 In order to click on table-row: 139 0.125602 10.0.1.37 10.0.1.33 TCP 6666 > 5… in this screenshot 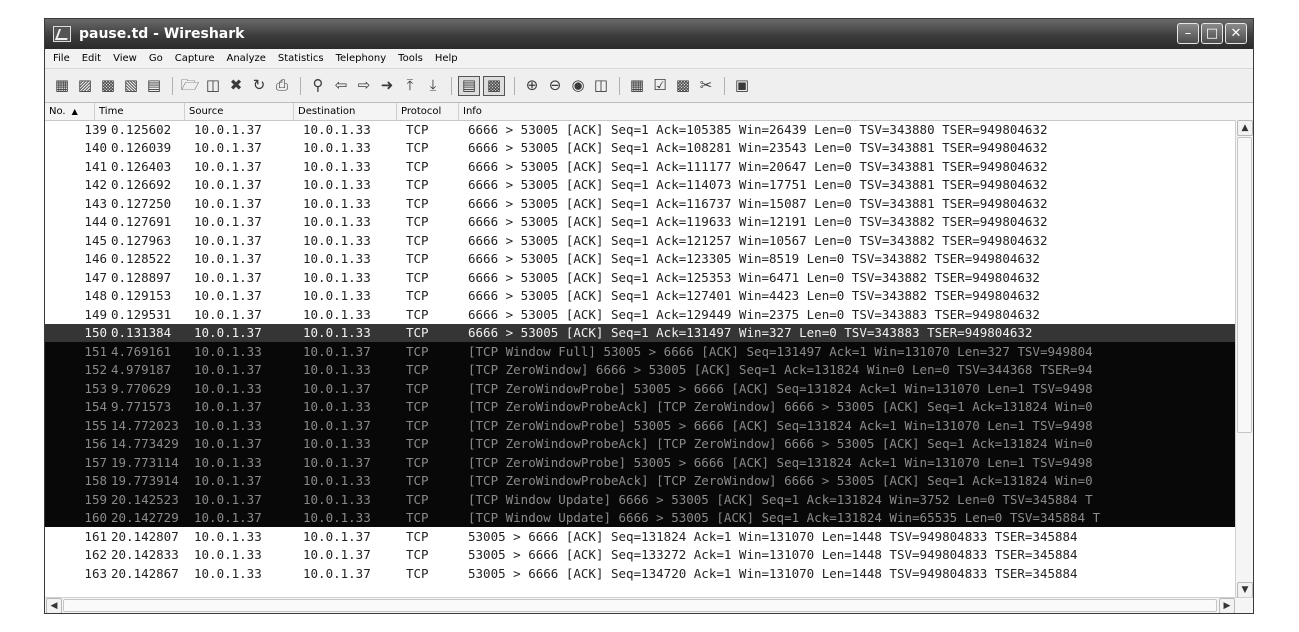, I will do `click(640, 129)`.